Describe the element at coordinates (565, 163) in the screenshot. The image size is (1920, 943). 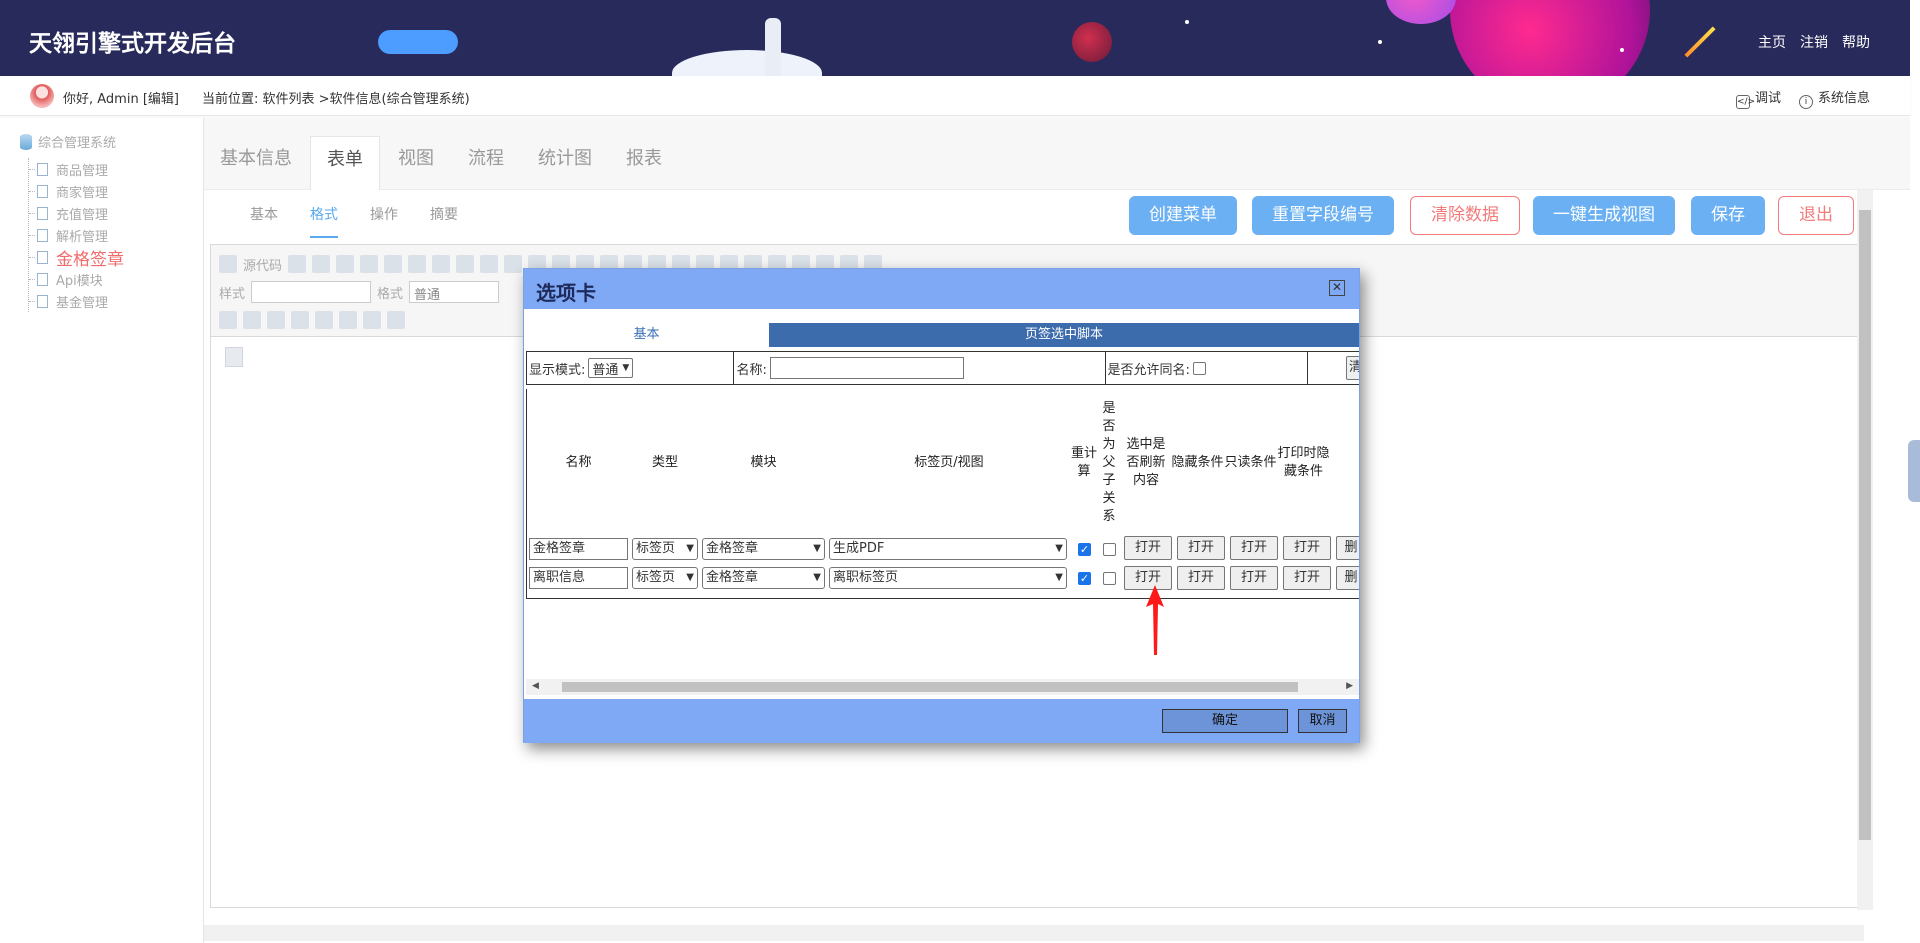
I see `tab-stats: 统计图` at that location.